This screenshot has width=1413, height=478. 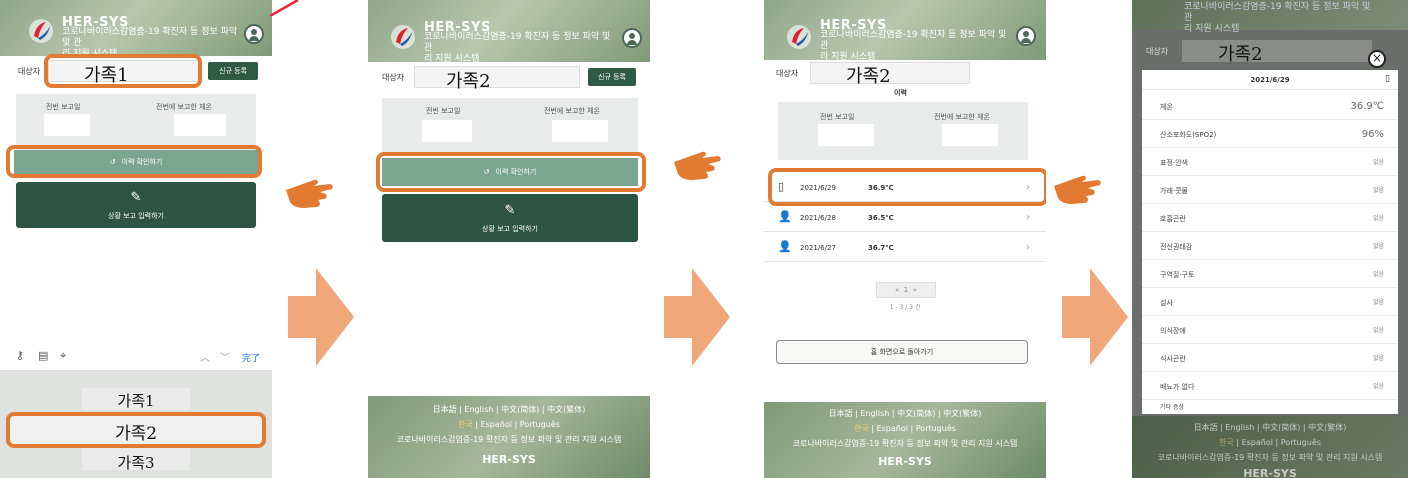 What do you see at coordinates (1270, 106) in the screenshot?
I see `vital-row: 체온 36.9℃` at bounding box center [1270, 106].